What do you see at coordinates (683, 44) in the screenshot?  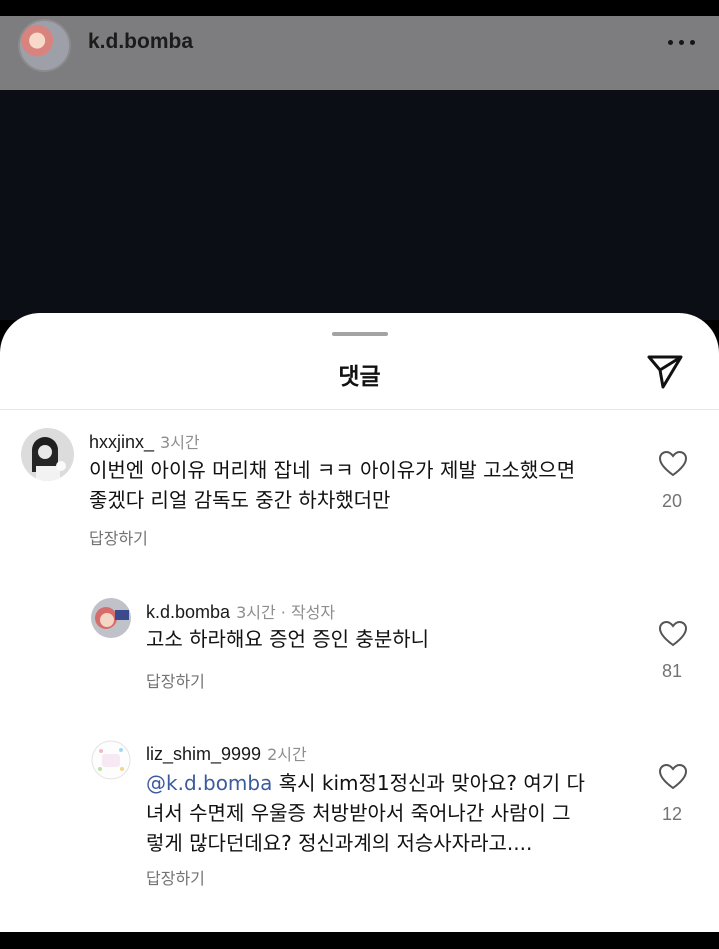 I see `more-horizontal-icon` at bounding box center [683, 44].